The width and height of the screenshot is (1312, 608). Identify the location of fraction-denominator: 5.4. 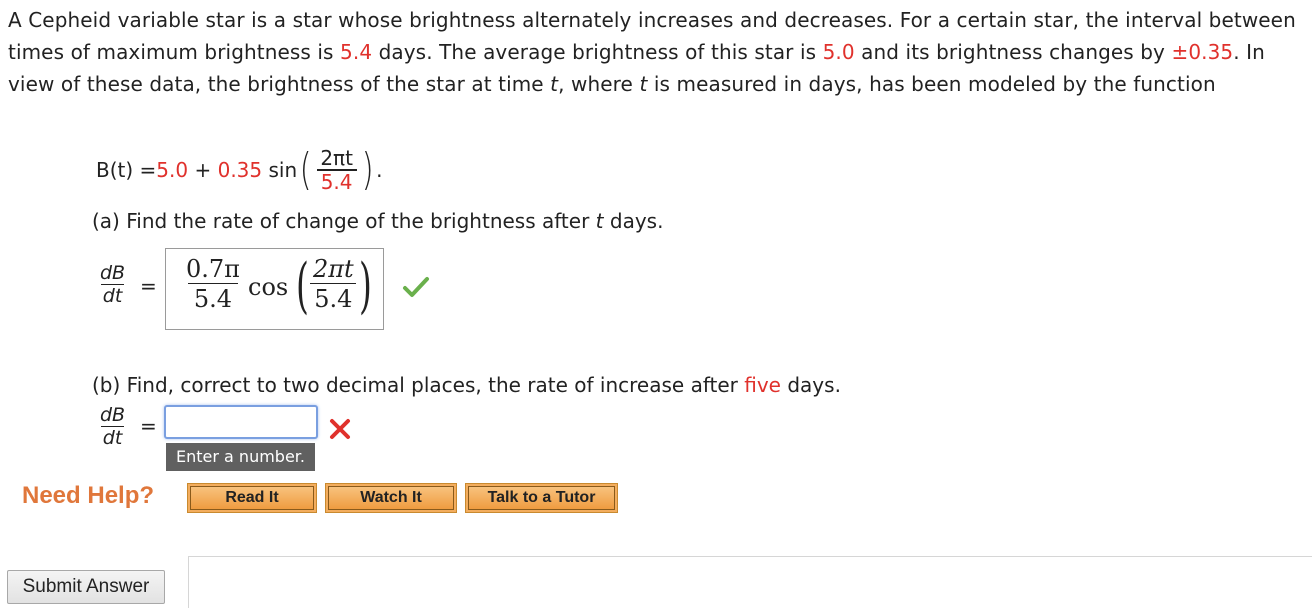
(336, 181).